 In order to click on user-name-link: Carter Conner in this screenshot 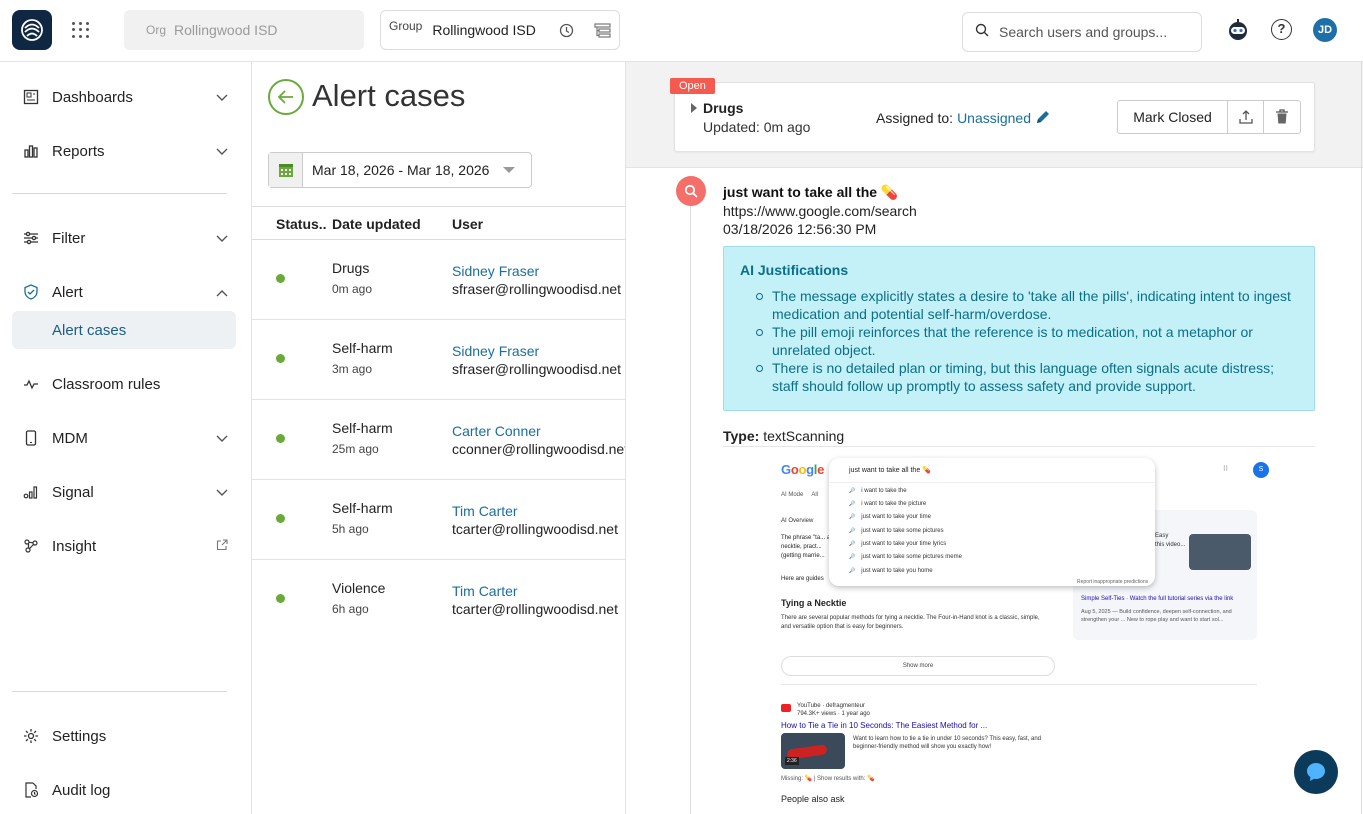, I will do `click(496, 431)`.